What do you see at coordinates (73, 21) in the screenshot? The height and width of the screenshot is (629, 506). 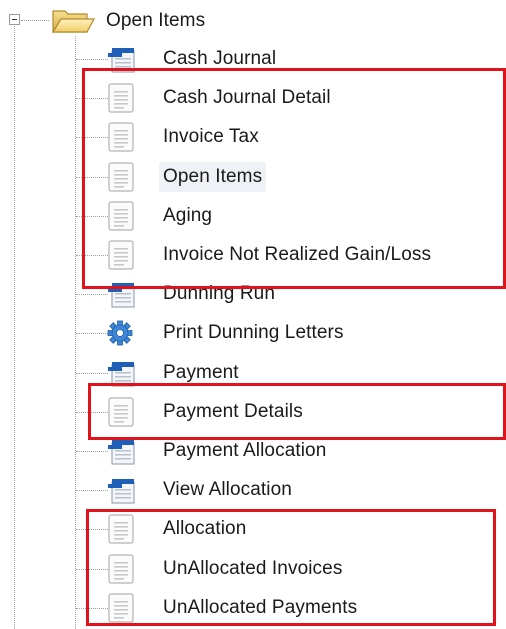 I see `folder-open-icon` at bounding box center [73, 21].